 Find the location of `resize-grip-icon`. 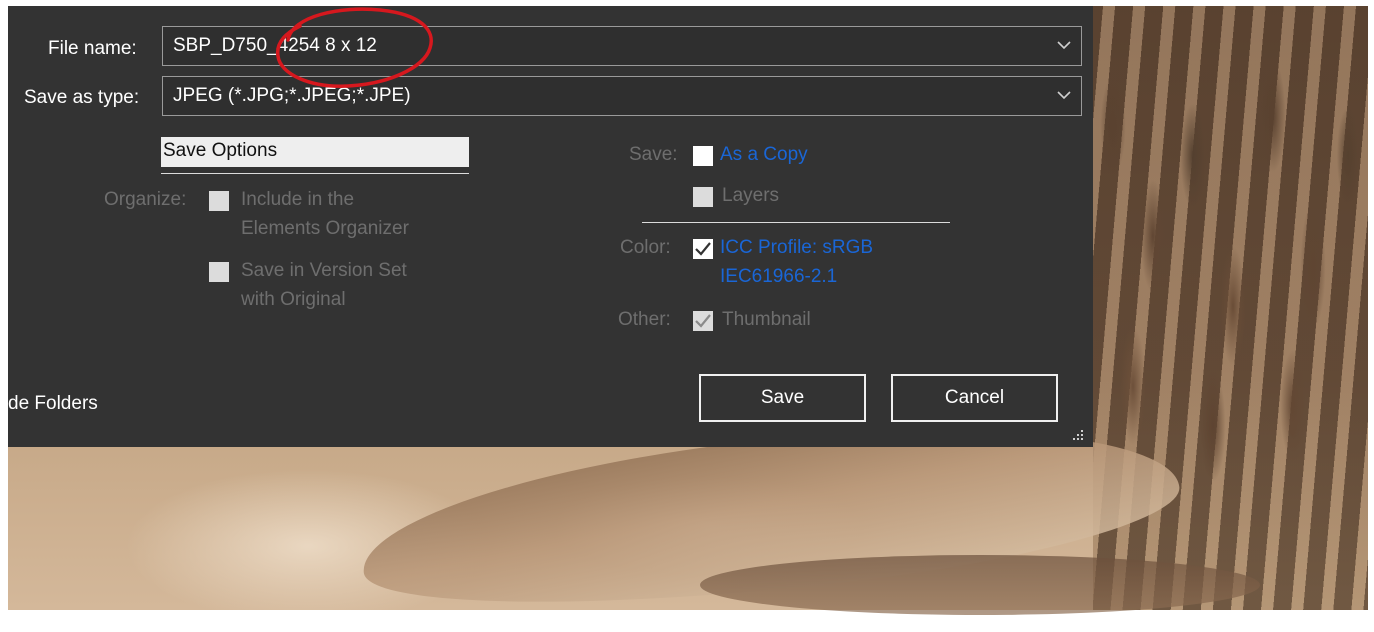

resize-grip-icon is located at coordinates (1078, 435).